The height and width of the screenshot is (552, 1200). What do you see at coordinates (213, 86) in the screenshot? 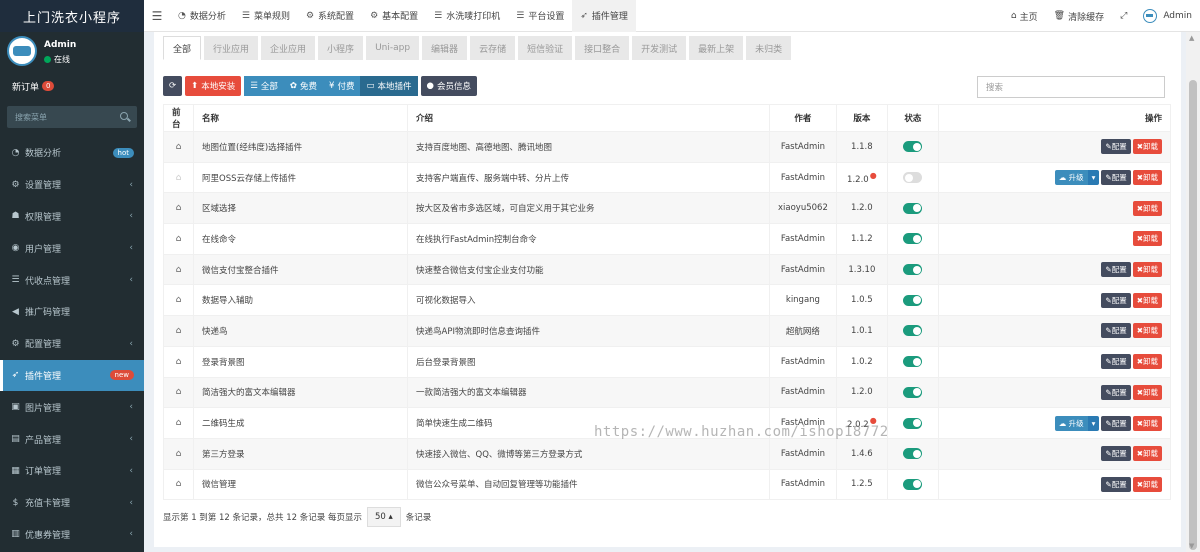
I see `local-install-button: ⬆ 本地安装` at bounding box center [213, 86].